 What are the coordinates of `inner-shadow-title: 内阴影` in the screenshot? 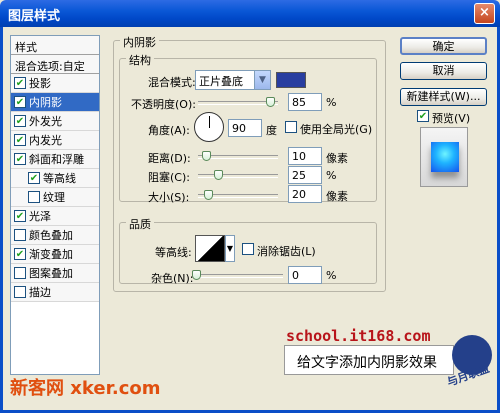 It's located at (139, 42).